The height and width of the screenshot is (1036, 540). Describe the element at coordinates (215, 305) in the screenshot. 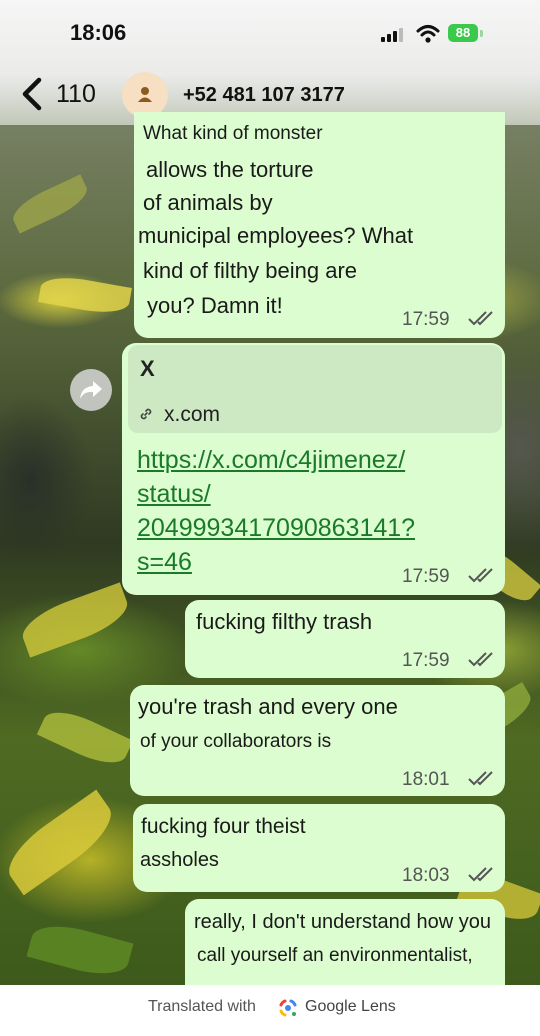

I see `message-line: you? Damn it!` at that location.